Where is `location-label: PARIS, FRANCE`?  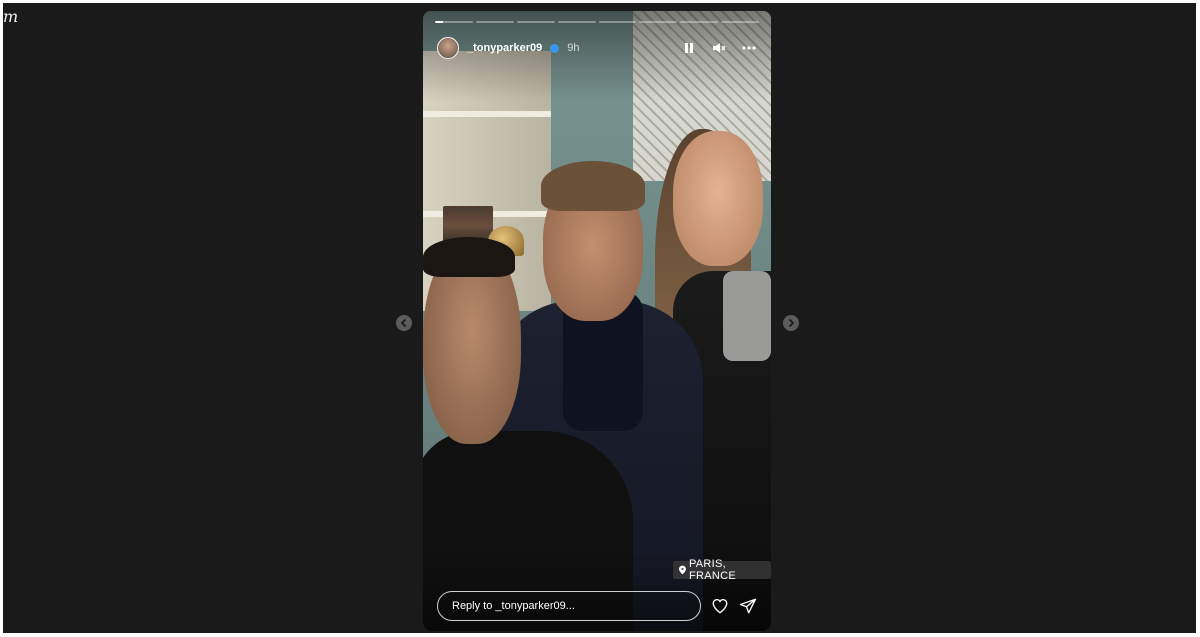 location-label: PARIS, FRANCE is located at coordinates (712, 570).